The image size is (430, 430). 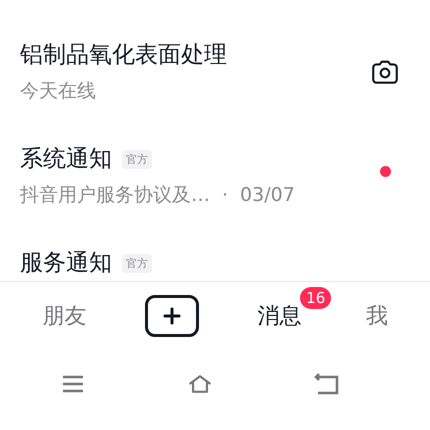 What do you see at coordinates (316, 298) in the screenshot?
I see `unread-count-badge: 16` at bounding box center [316, 298].